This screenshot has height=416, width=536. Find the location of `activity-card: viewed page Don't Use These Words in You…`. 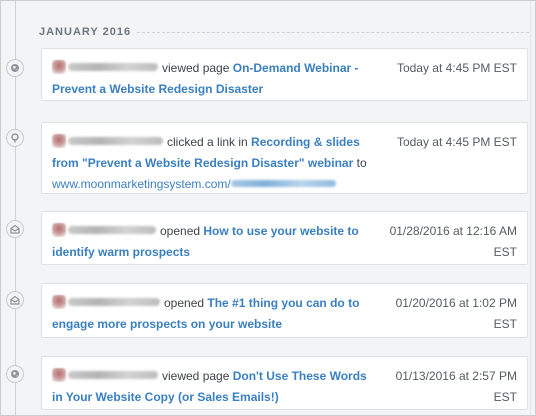

activity-card: viewed page Don't Use These Words in You… is located at coordinates (284, 383).